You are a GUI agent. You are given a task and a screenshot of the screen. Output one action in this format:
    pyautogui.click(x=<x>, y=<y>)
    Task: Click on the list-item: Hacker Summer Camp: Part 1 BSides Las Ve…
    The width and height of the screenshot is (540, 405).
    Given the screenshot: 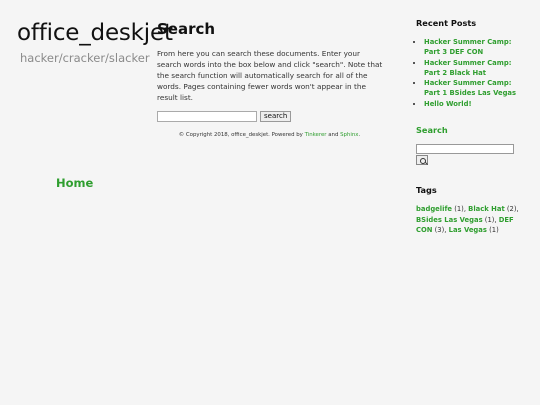 What is the action you would take?
    pyautogui.click(x=475, y=88)
    